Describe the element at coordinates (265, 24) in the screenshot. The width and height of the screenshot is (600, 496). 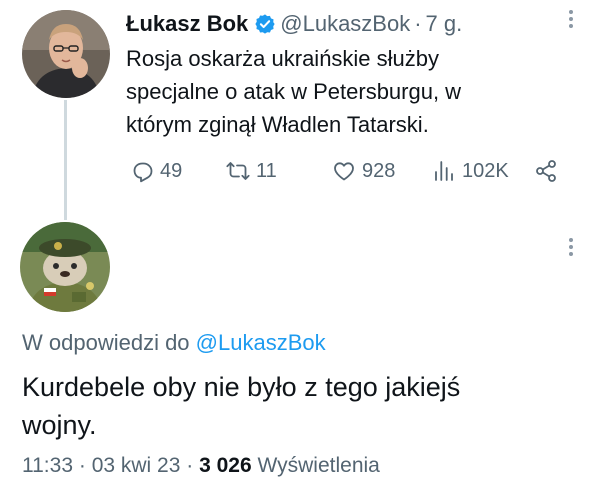
I see `verified-badge-icon` at that location.